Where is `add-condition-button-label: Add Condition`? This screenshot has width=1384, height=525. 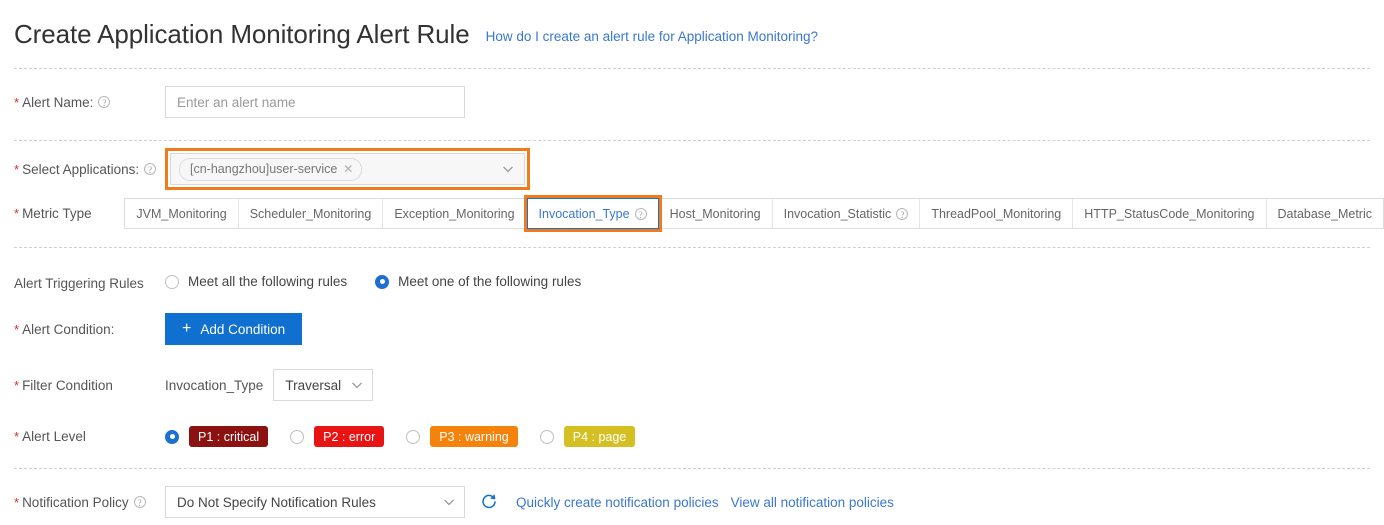 add-condition-button-label: Add Condition is located at coordinates (243, 329).